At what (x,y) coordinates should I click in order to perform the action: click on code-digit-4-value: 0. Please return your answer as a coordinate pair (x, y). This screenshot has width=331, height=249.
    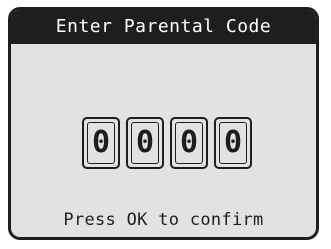
    Looking at the image, I should click on (233, 142).